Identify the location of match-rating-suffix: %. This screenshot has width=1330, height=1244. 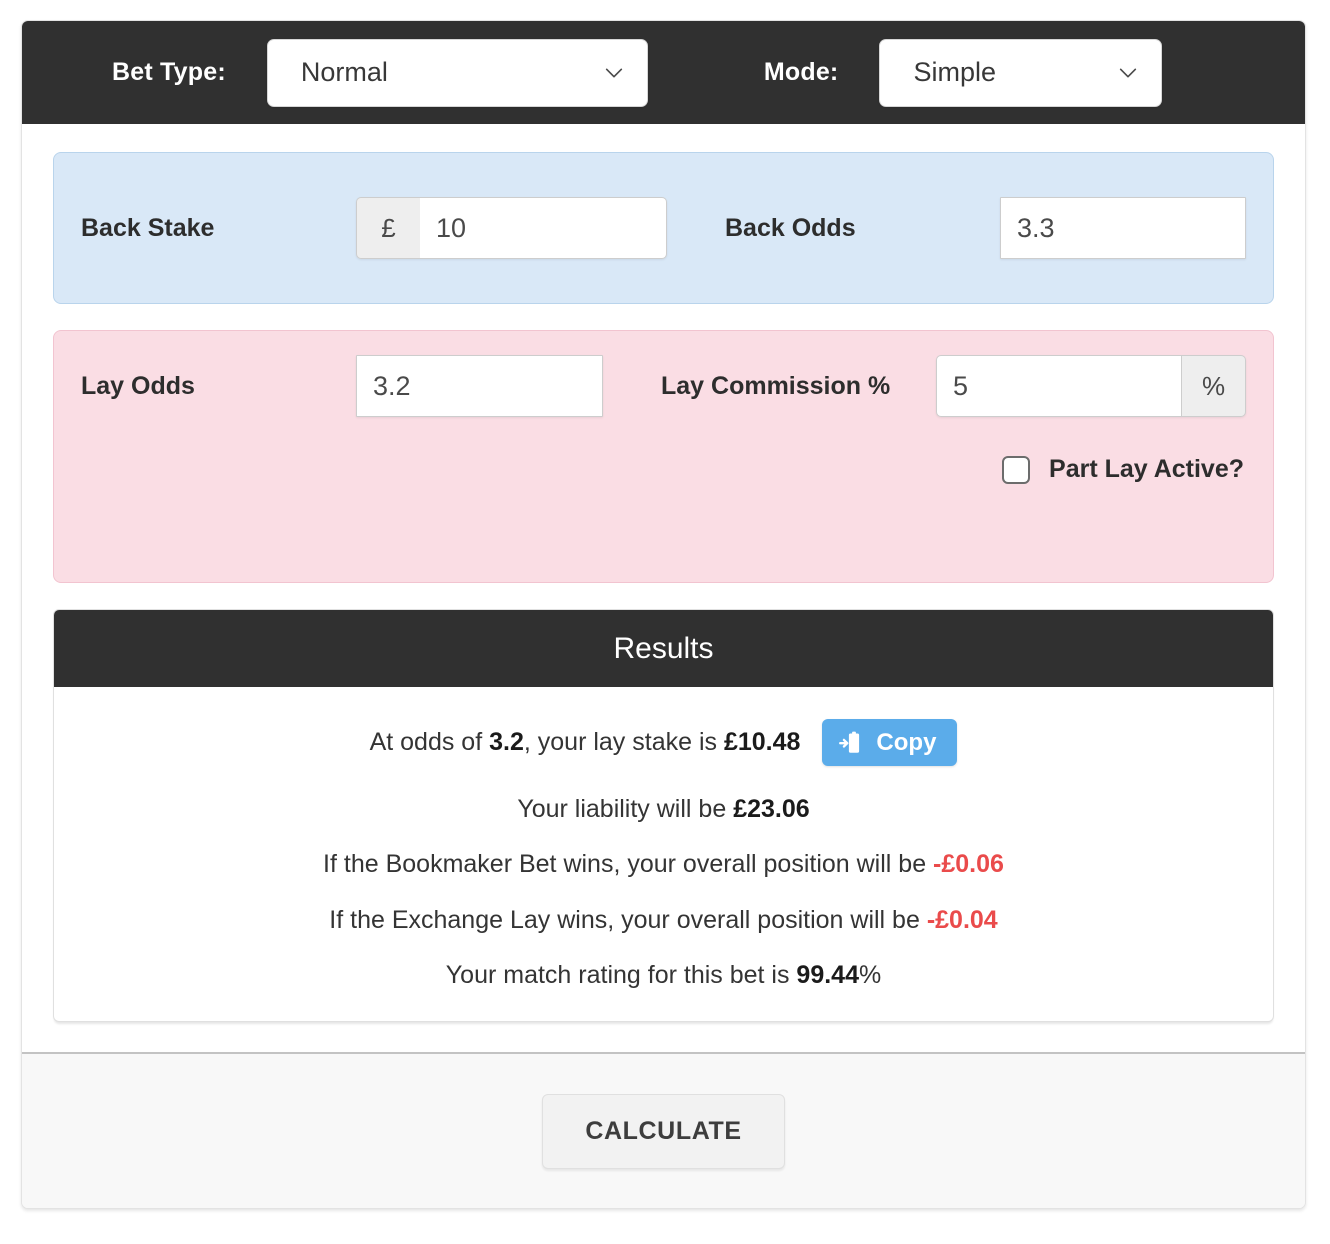
(870, 974).